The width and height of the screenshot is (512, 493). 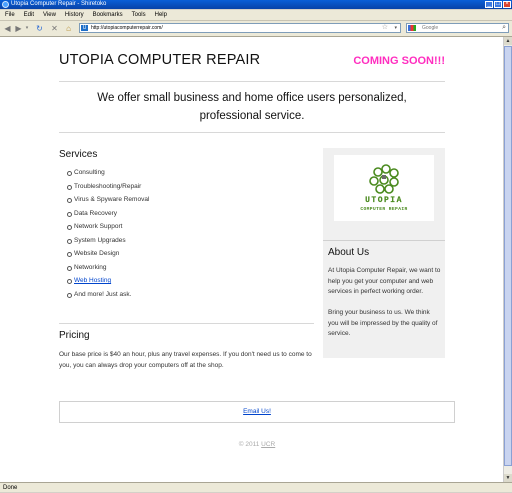 I want to click on menu-file: File, so click(x=10, y=15).